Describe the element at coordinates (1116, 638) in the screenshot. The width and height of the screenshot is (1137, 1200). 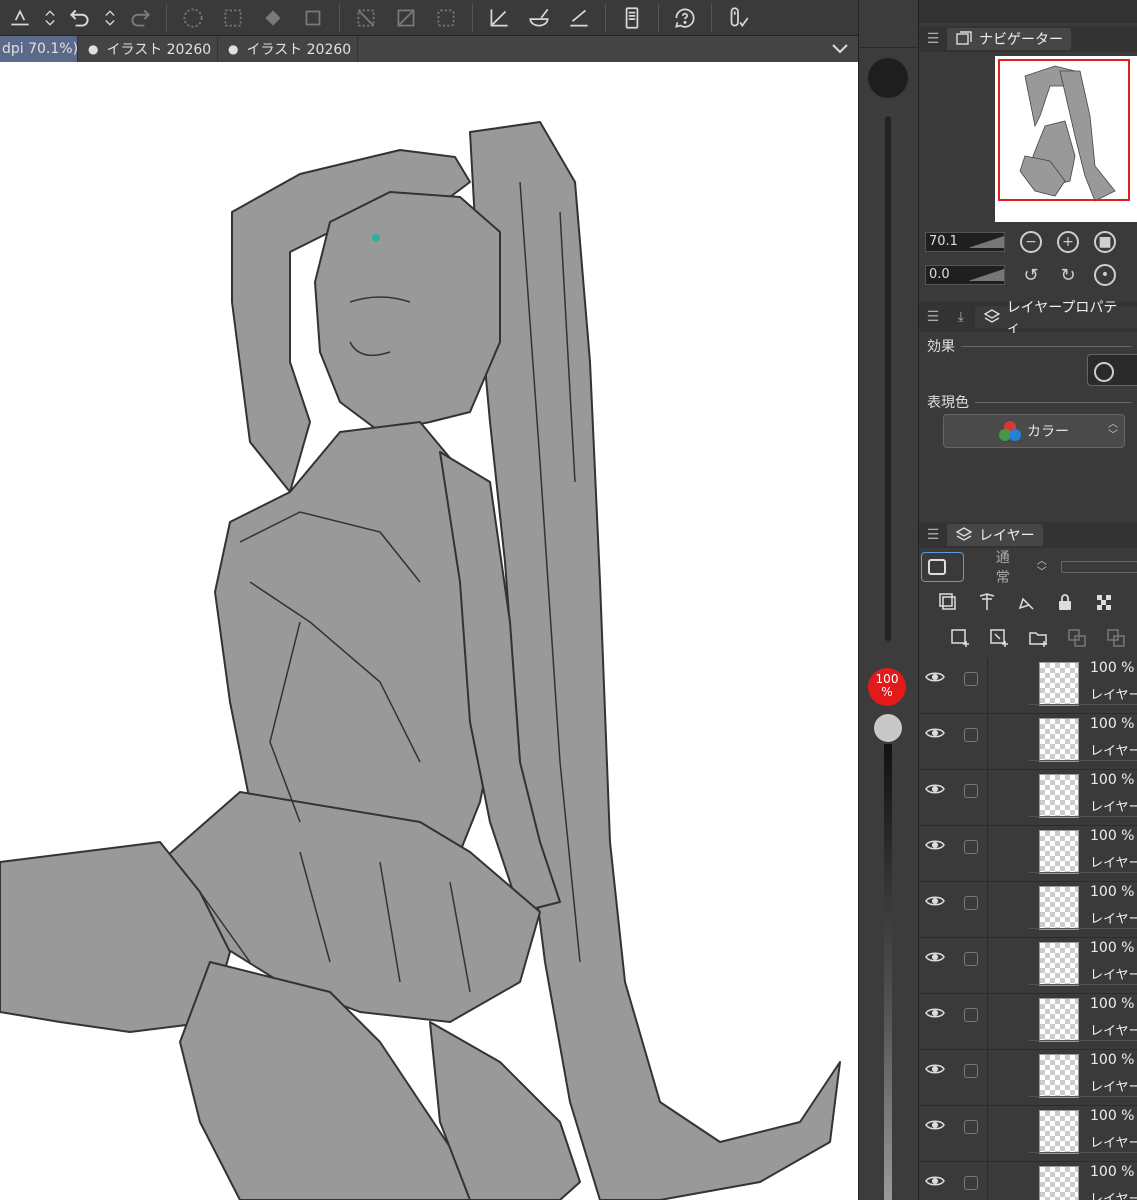
I see `combine-layers-icon` at that location.